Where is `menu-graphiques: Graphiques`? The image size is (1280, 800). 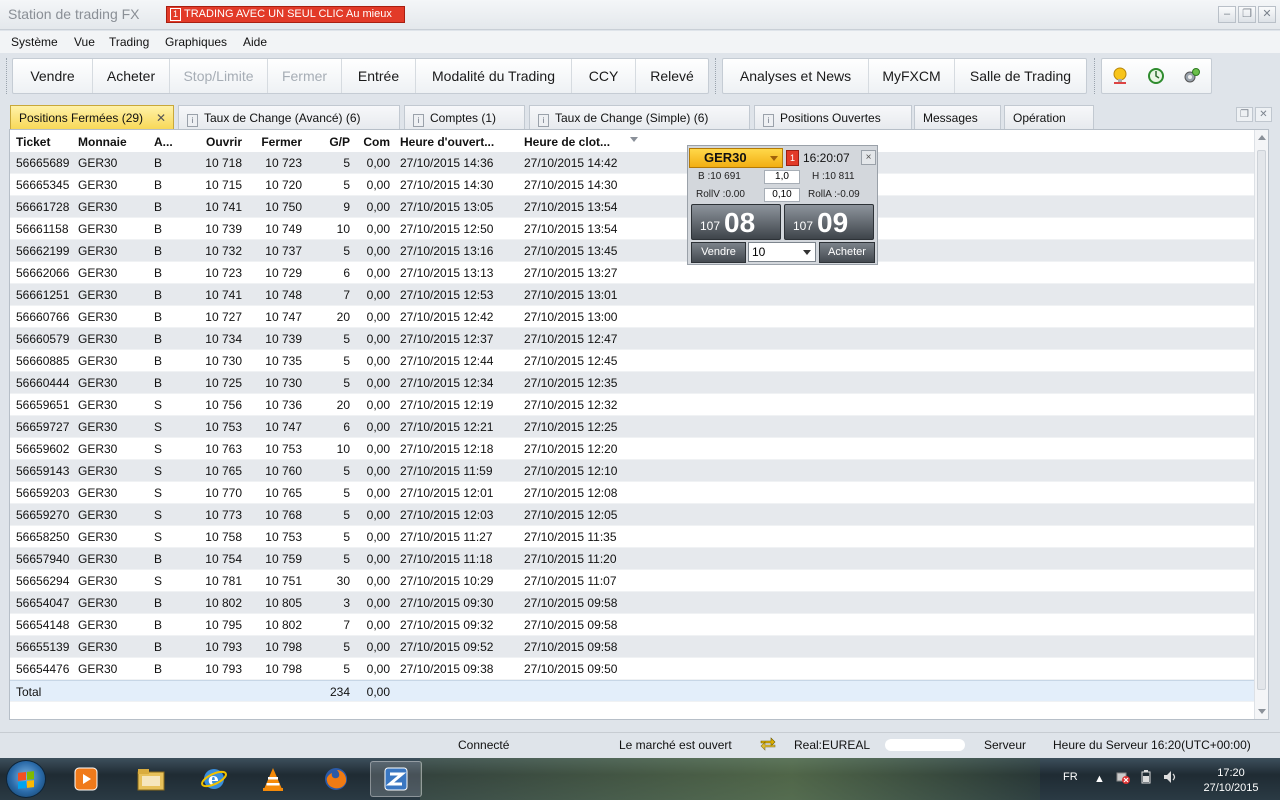
menu-graphiques: Graphiques is located at coordinates (196, 42).